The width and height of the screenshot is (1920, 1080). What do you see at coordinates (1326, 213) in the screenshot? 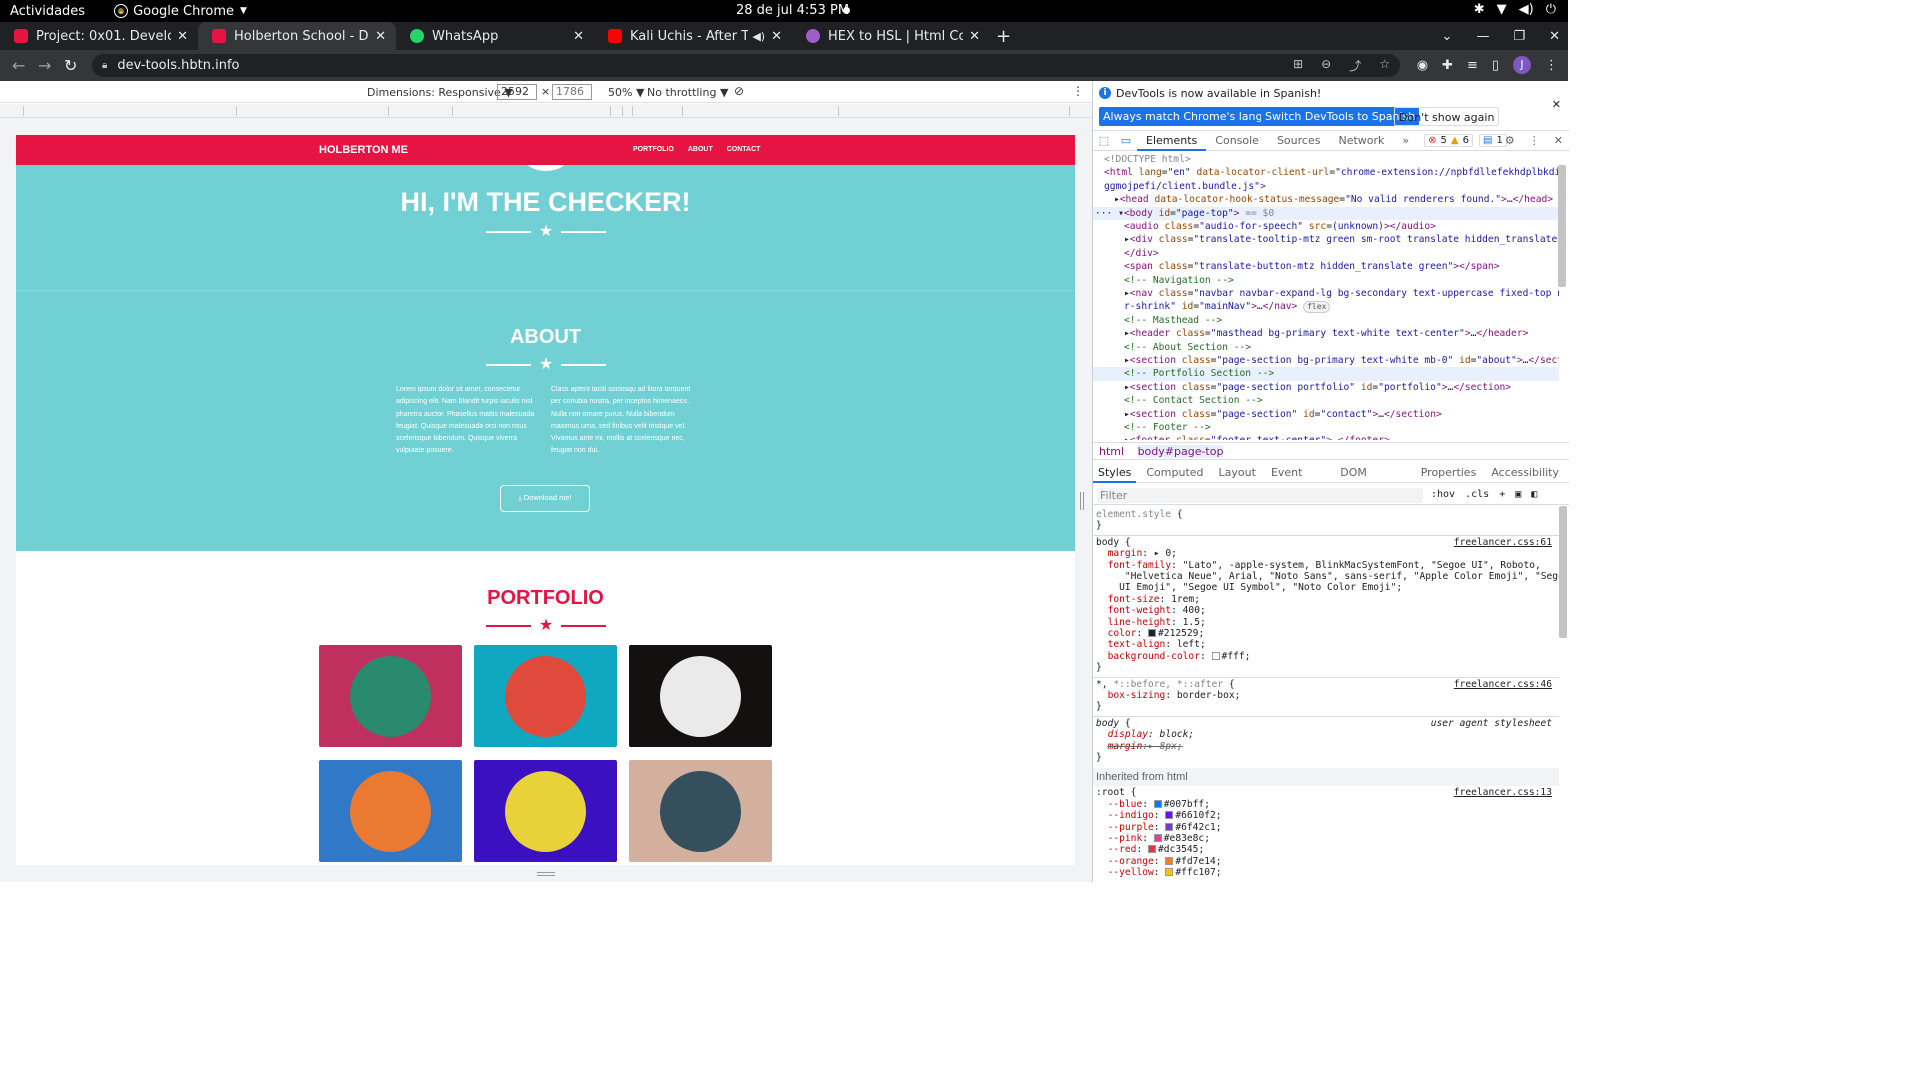
I see `dom-node-line: ··· ▾<body id="page-top"> == $0` at bounding box center [1326, 213].